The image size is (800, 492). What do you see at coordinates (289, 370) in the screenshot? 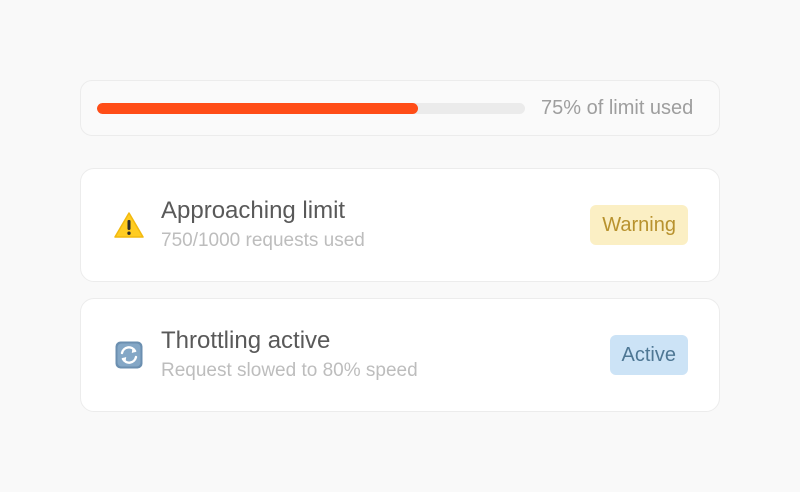
I see `alert-subtitle: Request slowed to 80% speed` at bounding box center [289, 370].